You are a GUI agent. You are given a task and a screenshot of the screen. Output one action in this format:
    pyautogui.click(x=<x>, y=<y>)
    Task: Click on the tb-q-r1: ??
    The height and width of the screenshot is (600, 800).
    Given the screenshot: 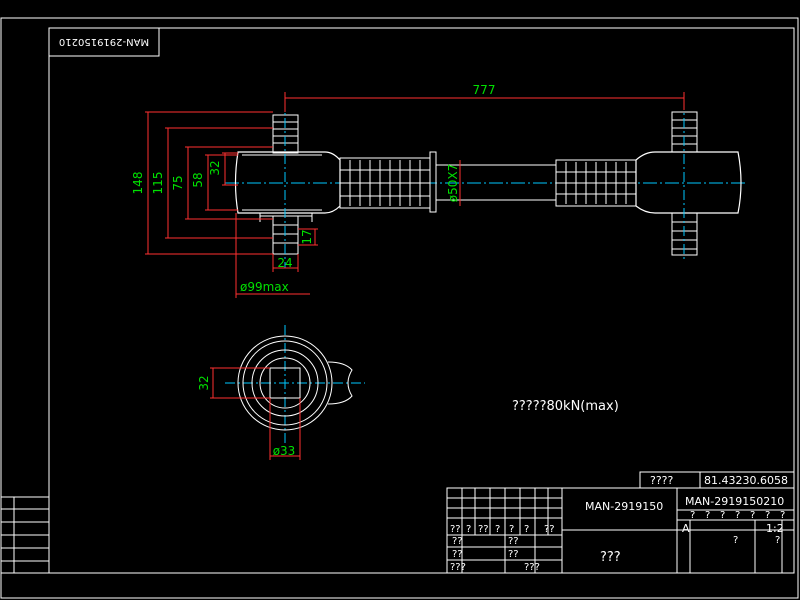 What is the action you would take?
    pyautogui.click(x=457, y=541)
    